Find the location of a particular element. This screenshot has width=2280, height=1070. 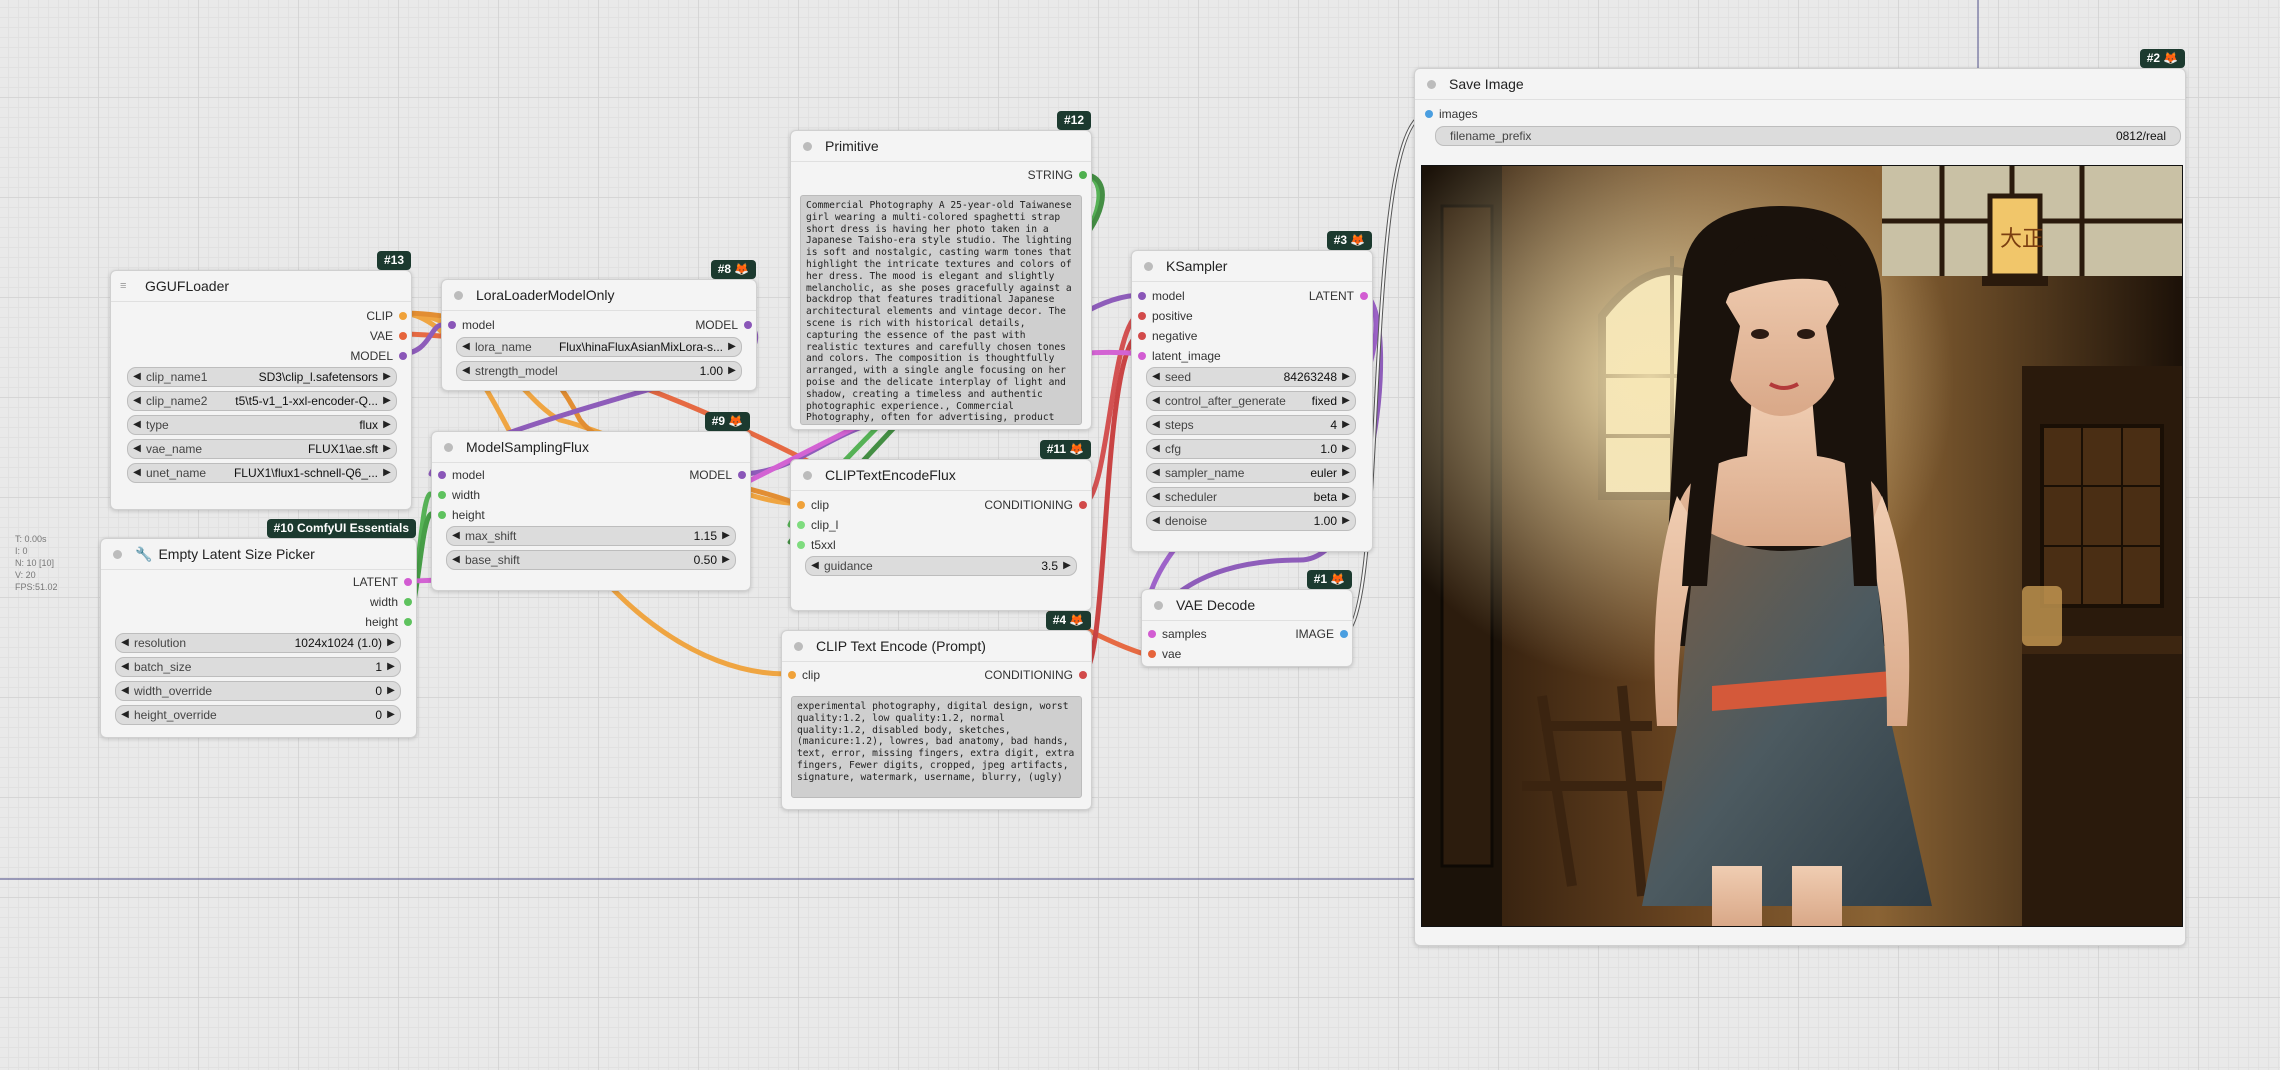

node-title: CLIPTextEncodeFlux is located at coordinates (941, 475).